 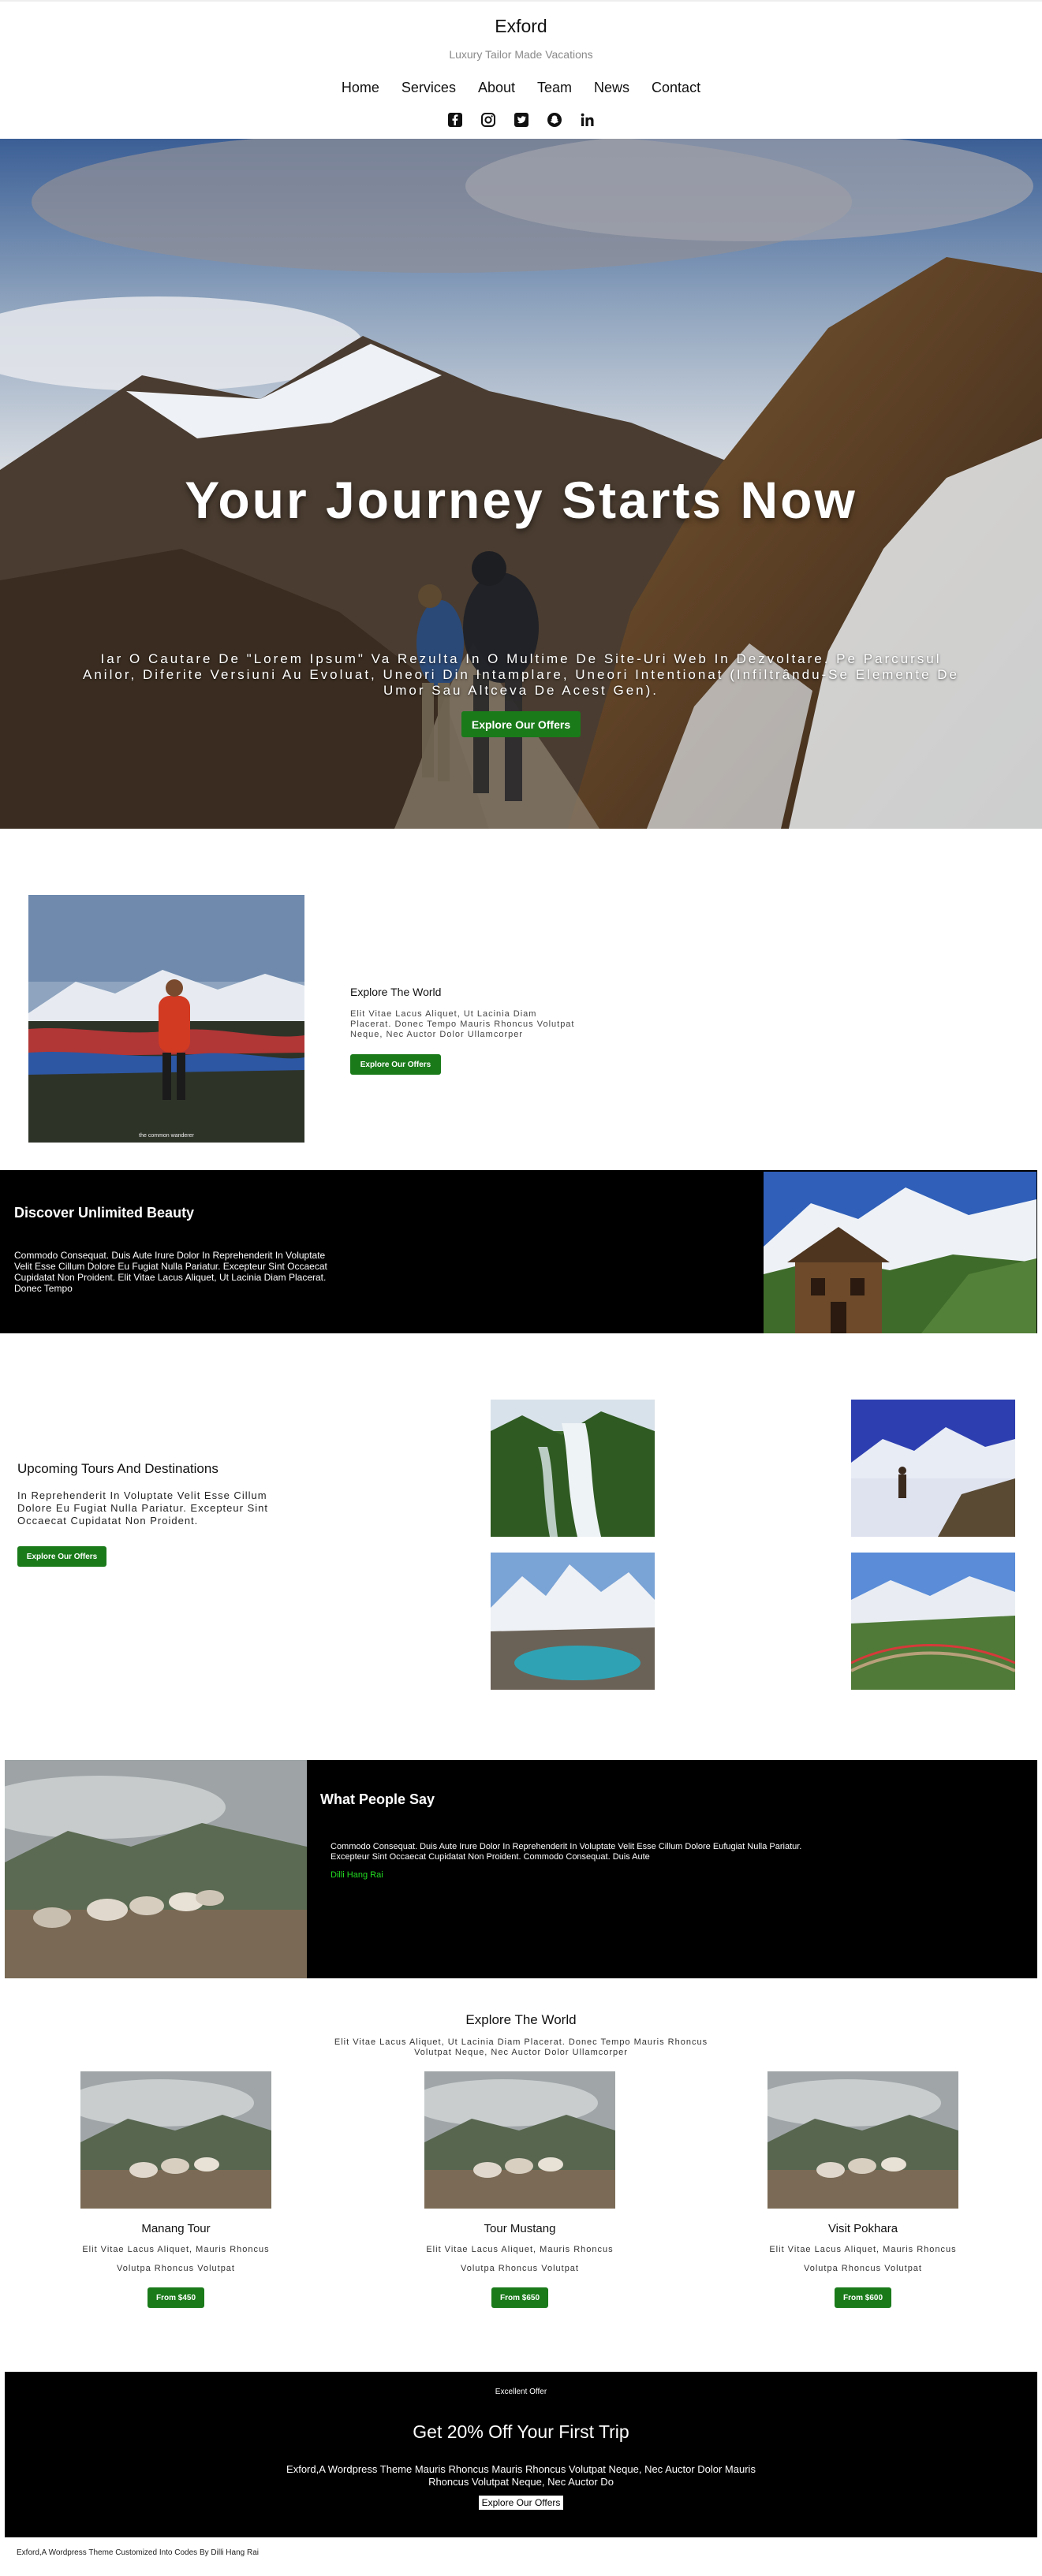 I want to click on offer-eyebrow: Excellent Offer, so click(x=521, y=2392).